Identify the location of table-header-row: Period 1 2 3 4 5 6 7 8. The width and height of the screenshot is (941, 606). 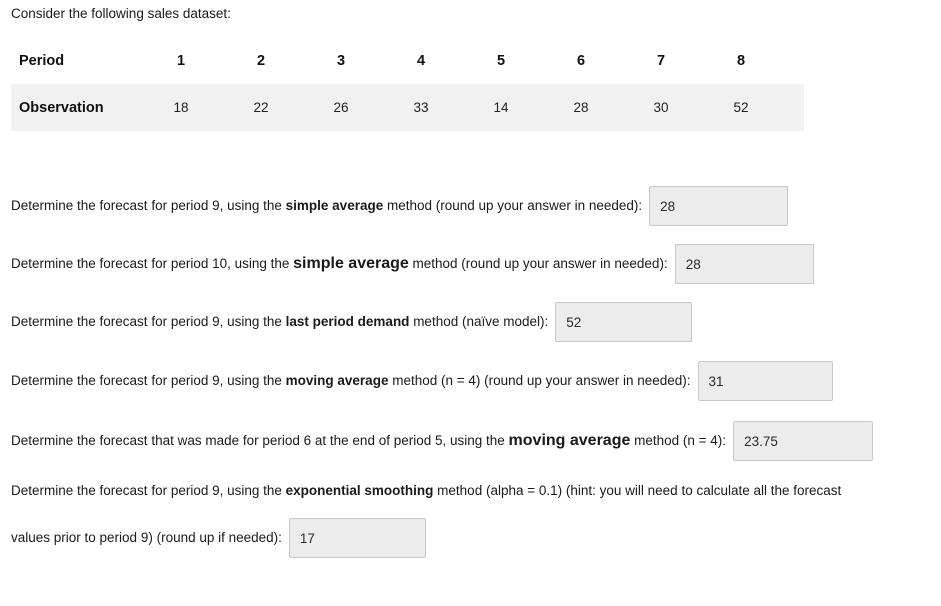
(407, 61).